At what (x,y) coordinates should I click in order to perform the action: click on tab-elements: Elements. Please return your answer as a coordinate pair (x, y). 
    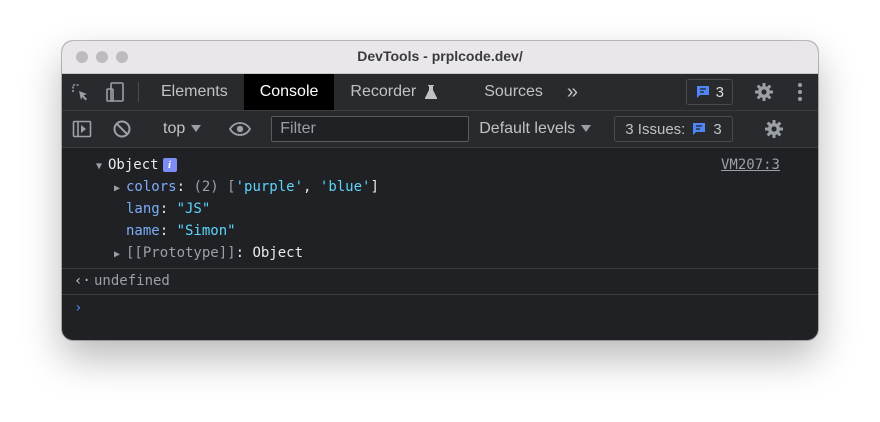
    Looking at the image, I should click on (194, 92).